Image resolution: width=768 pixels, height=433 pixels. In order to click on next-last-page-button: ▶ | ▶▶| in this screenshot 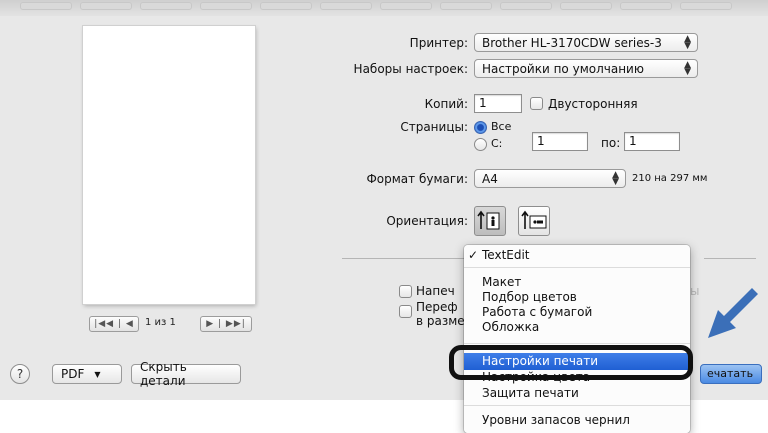, I will do `click(226, 324)`.